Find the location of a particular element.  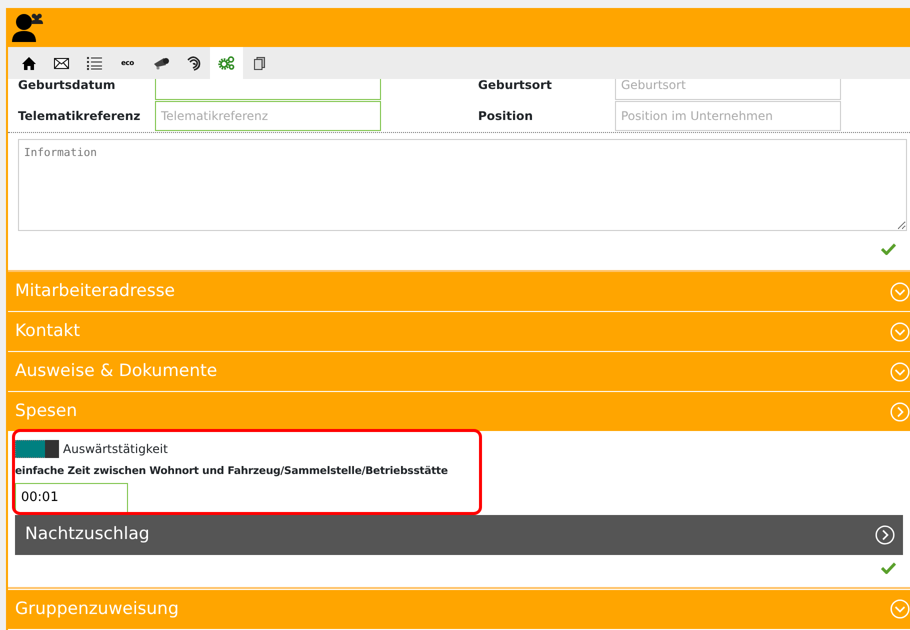

section-header: Spesen is located at coordinates (459, 411).